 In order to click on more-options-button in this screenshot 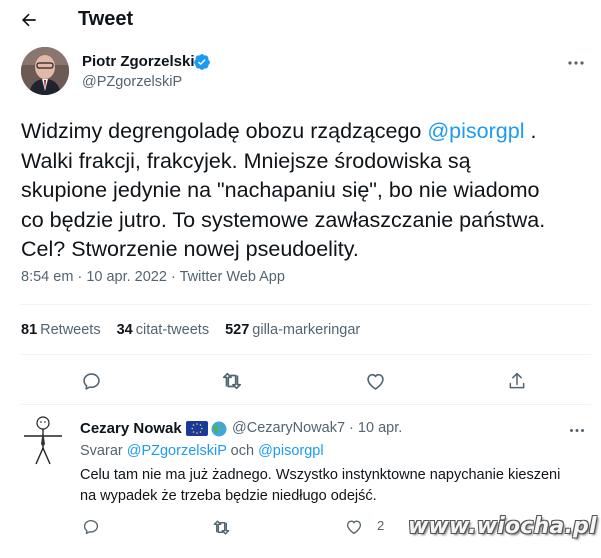, I will do `click(576, 63)`.